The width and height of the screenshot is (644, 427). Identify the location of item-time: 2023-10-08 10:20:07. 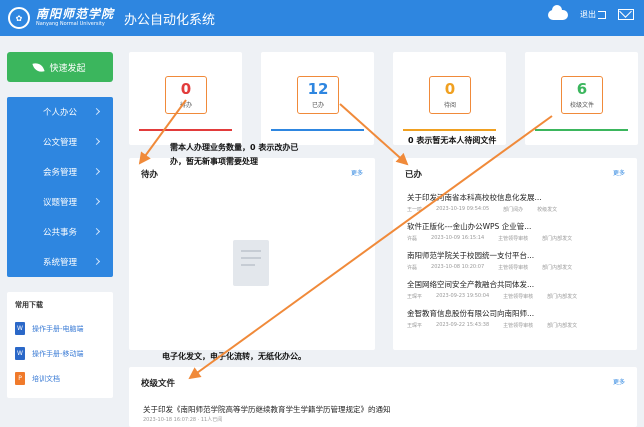
(458, 267).